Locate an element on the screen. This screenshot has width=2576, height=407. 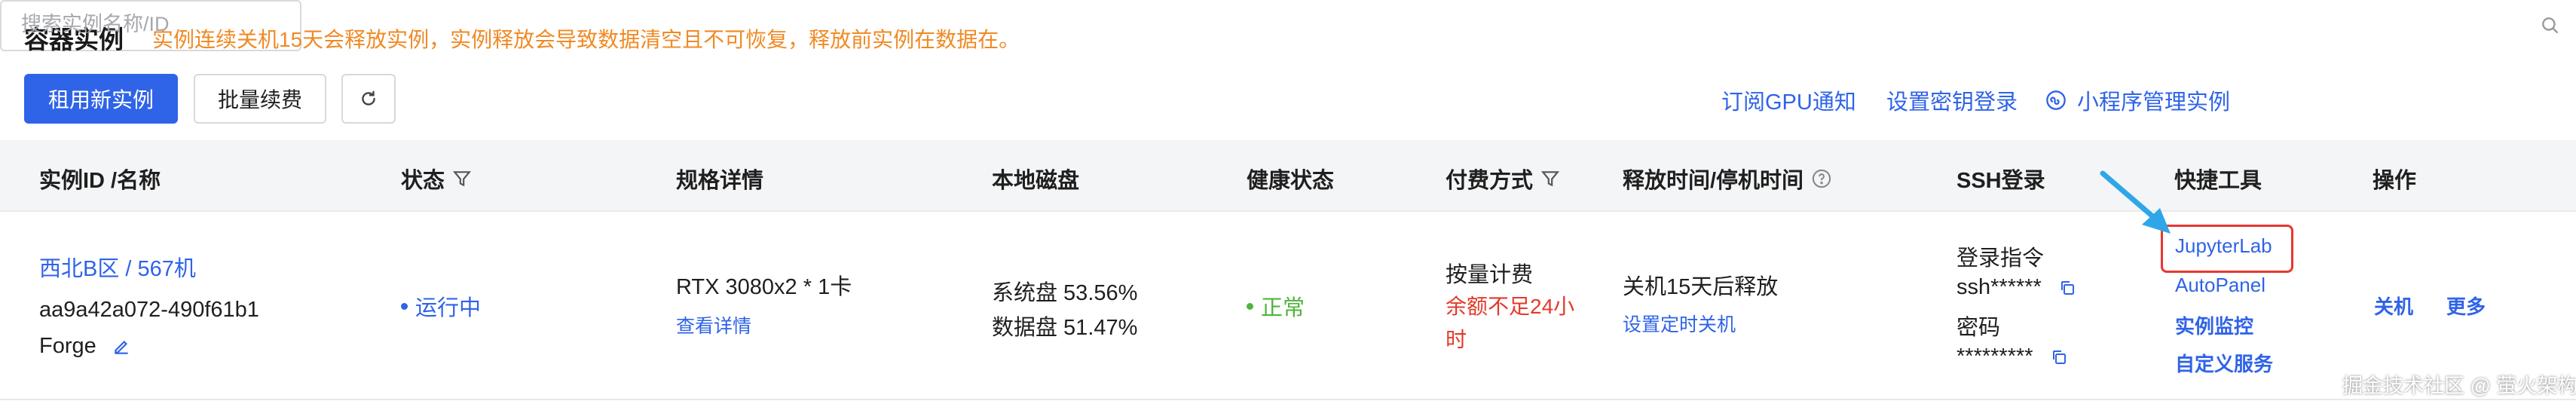
batch-renew-button: 批量续费 is located at coordinates (260, 99).